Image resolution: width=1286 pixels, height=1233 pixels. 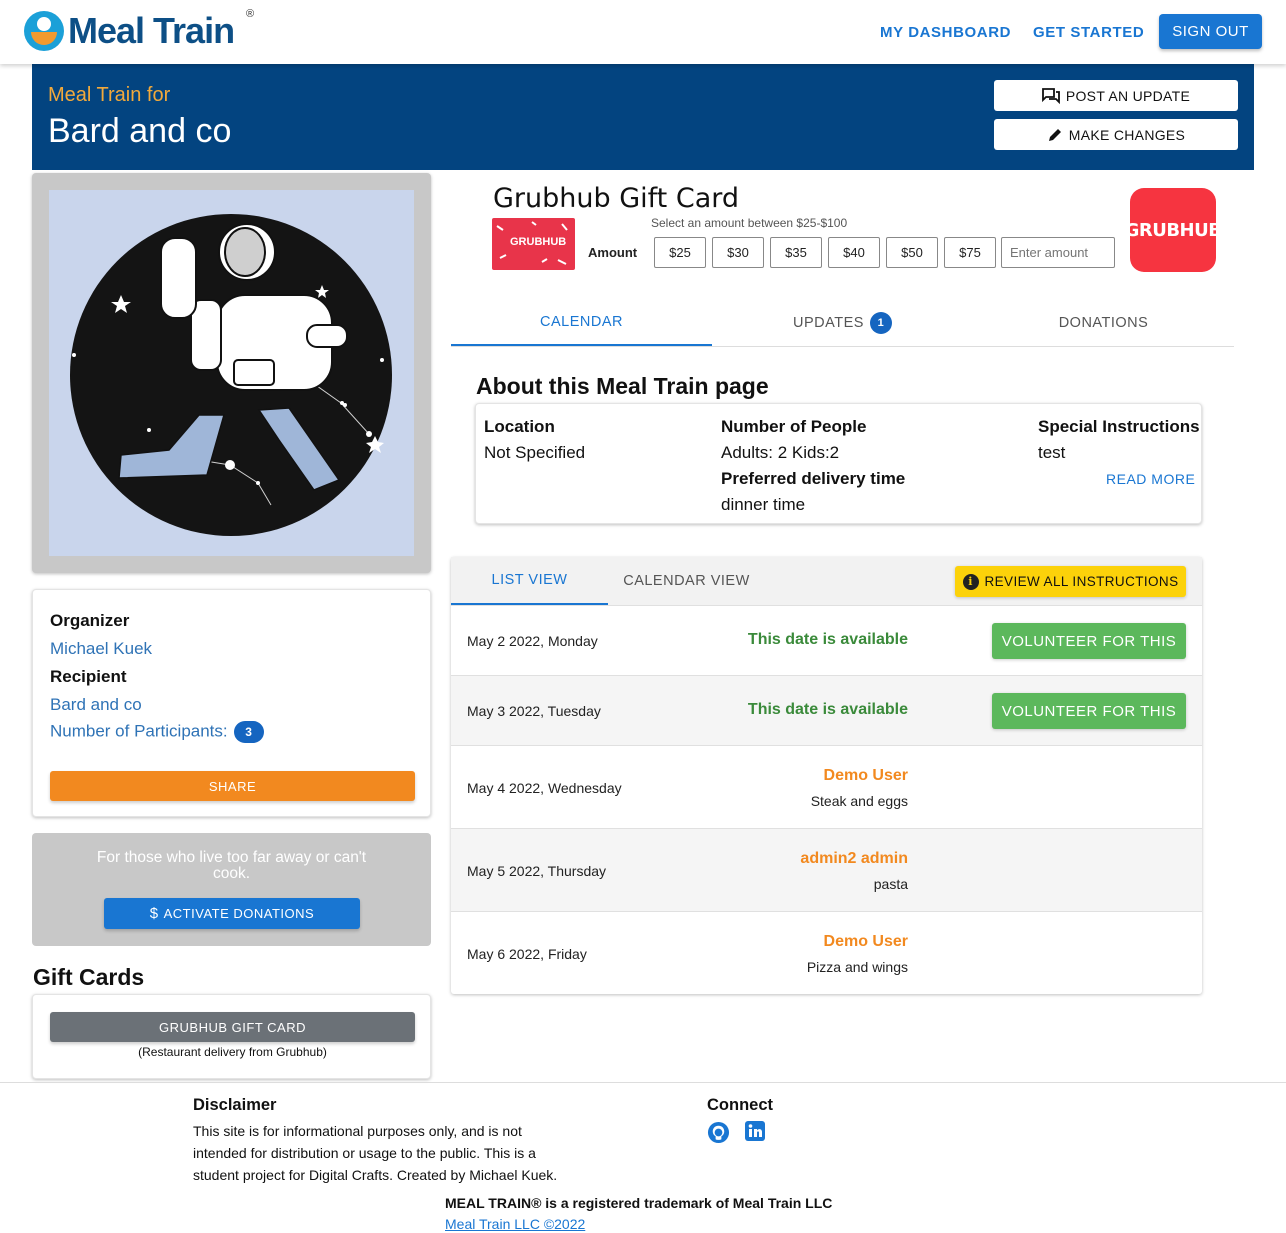 What do you see at coordinates (854, 858) in the screenshot?
I see `row-volunteer-name: admin2 admin` at bounding box center [854, 858].